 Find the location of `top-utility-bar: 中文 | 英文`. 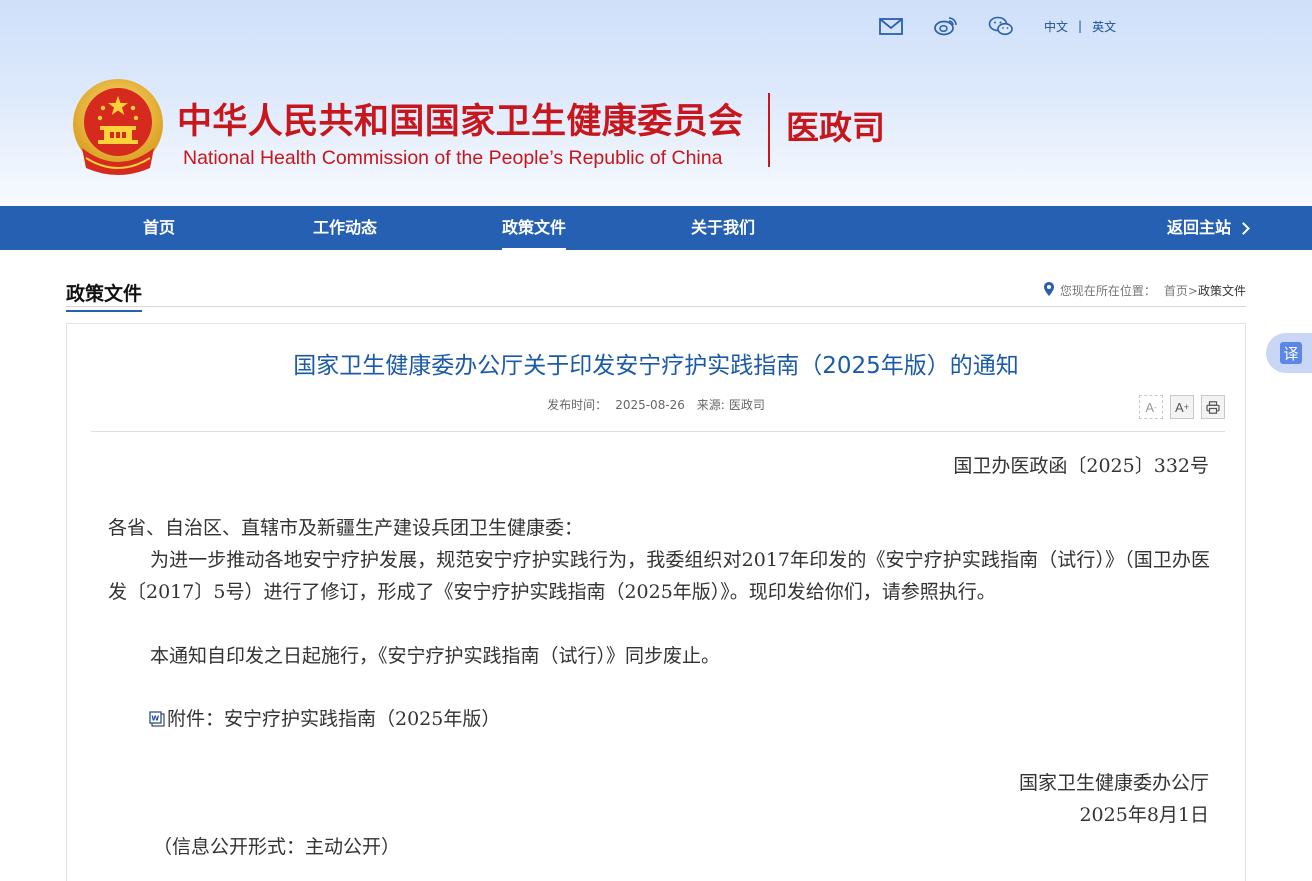

top-utility-bar: 中文 | 英文 is located at coordinates (997, 26).